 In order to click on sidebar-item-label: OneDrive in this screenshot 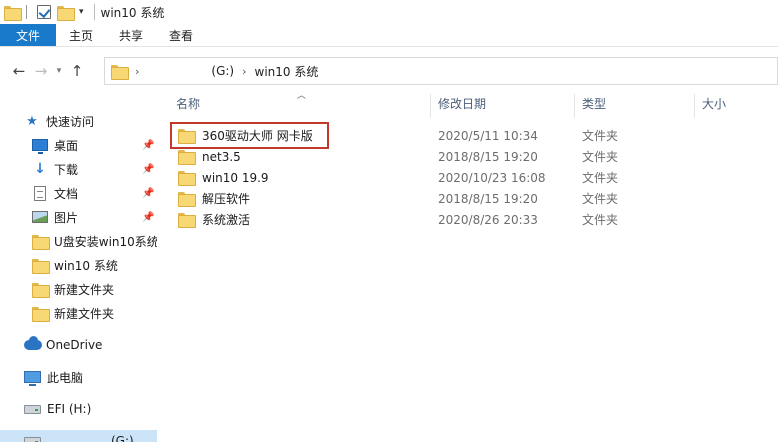, I will do `click(74, 345)`.